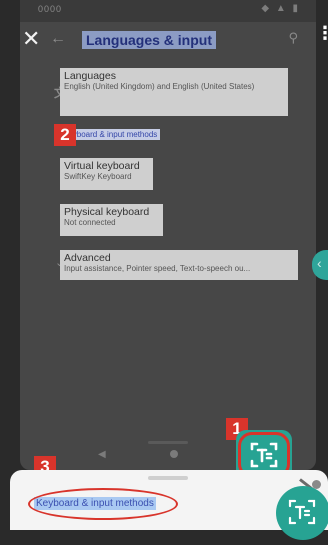 The width and height of the screenshot is (328, 545). Describe the element at coordinates (319, 263) in the screenshot. I see `edge-panel-icon: ‹` at that location.